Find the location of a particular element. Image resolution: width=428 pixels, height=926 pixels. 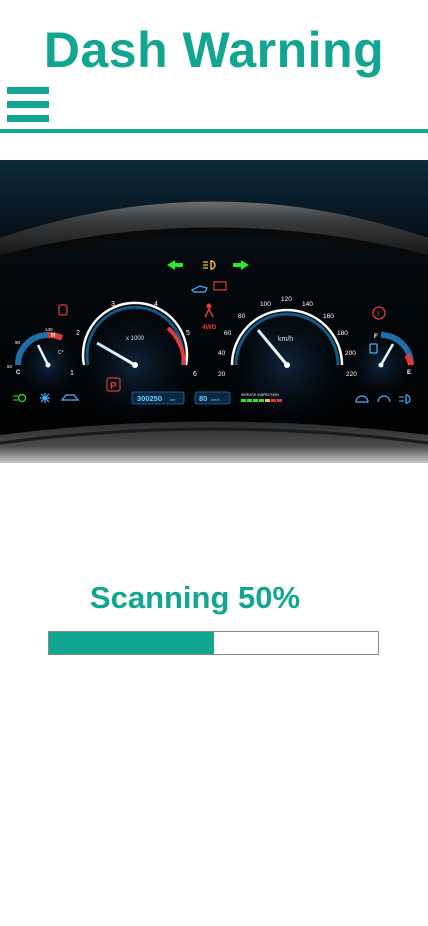

speed-tick: 80 is located at coordinates (242, 316).